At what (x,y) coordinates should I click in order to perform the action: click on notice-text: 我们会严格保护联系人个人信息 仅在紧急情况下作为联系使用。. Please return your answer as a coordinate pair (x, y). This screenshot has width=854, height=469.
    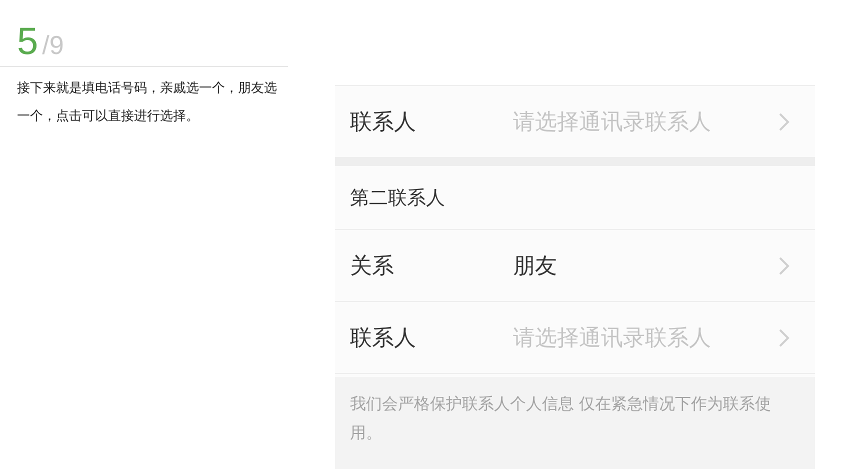
    Looking at the image, I should click on (561, 418).